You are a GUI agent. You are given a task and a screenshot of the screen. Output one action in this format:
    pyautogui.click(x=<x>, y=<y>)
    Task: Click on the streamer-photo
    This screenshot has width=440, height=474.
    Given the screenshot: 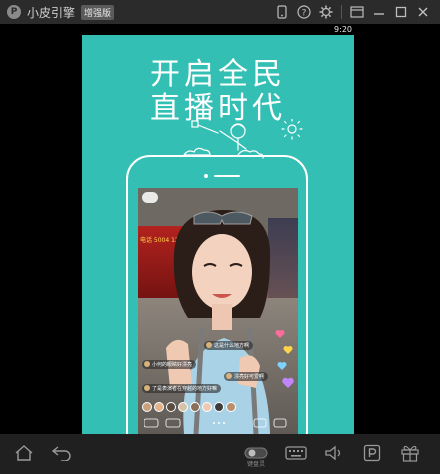 What is the action you would take?
    pyautogui.click(x=218, y=322)
    